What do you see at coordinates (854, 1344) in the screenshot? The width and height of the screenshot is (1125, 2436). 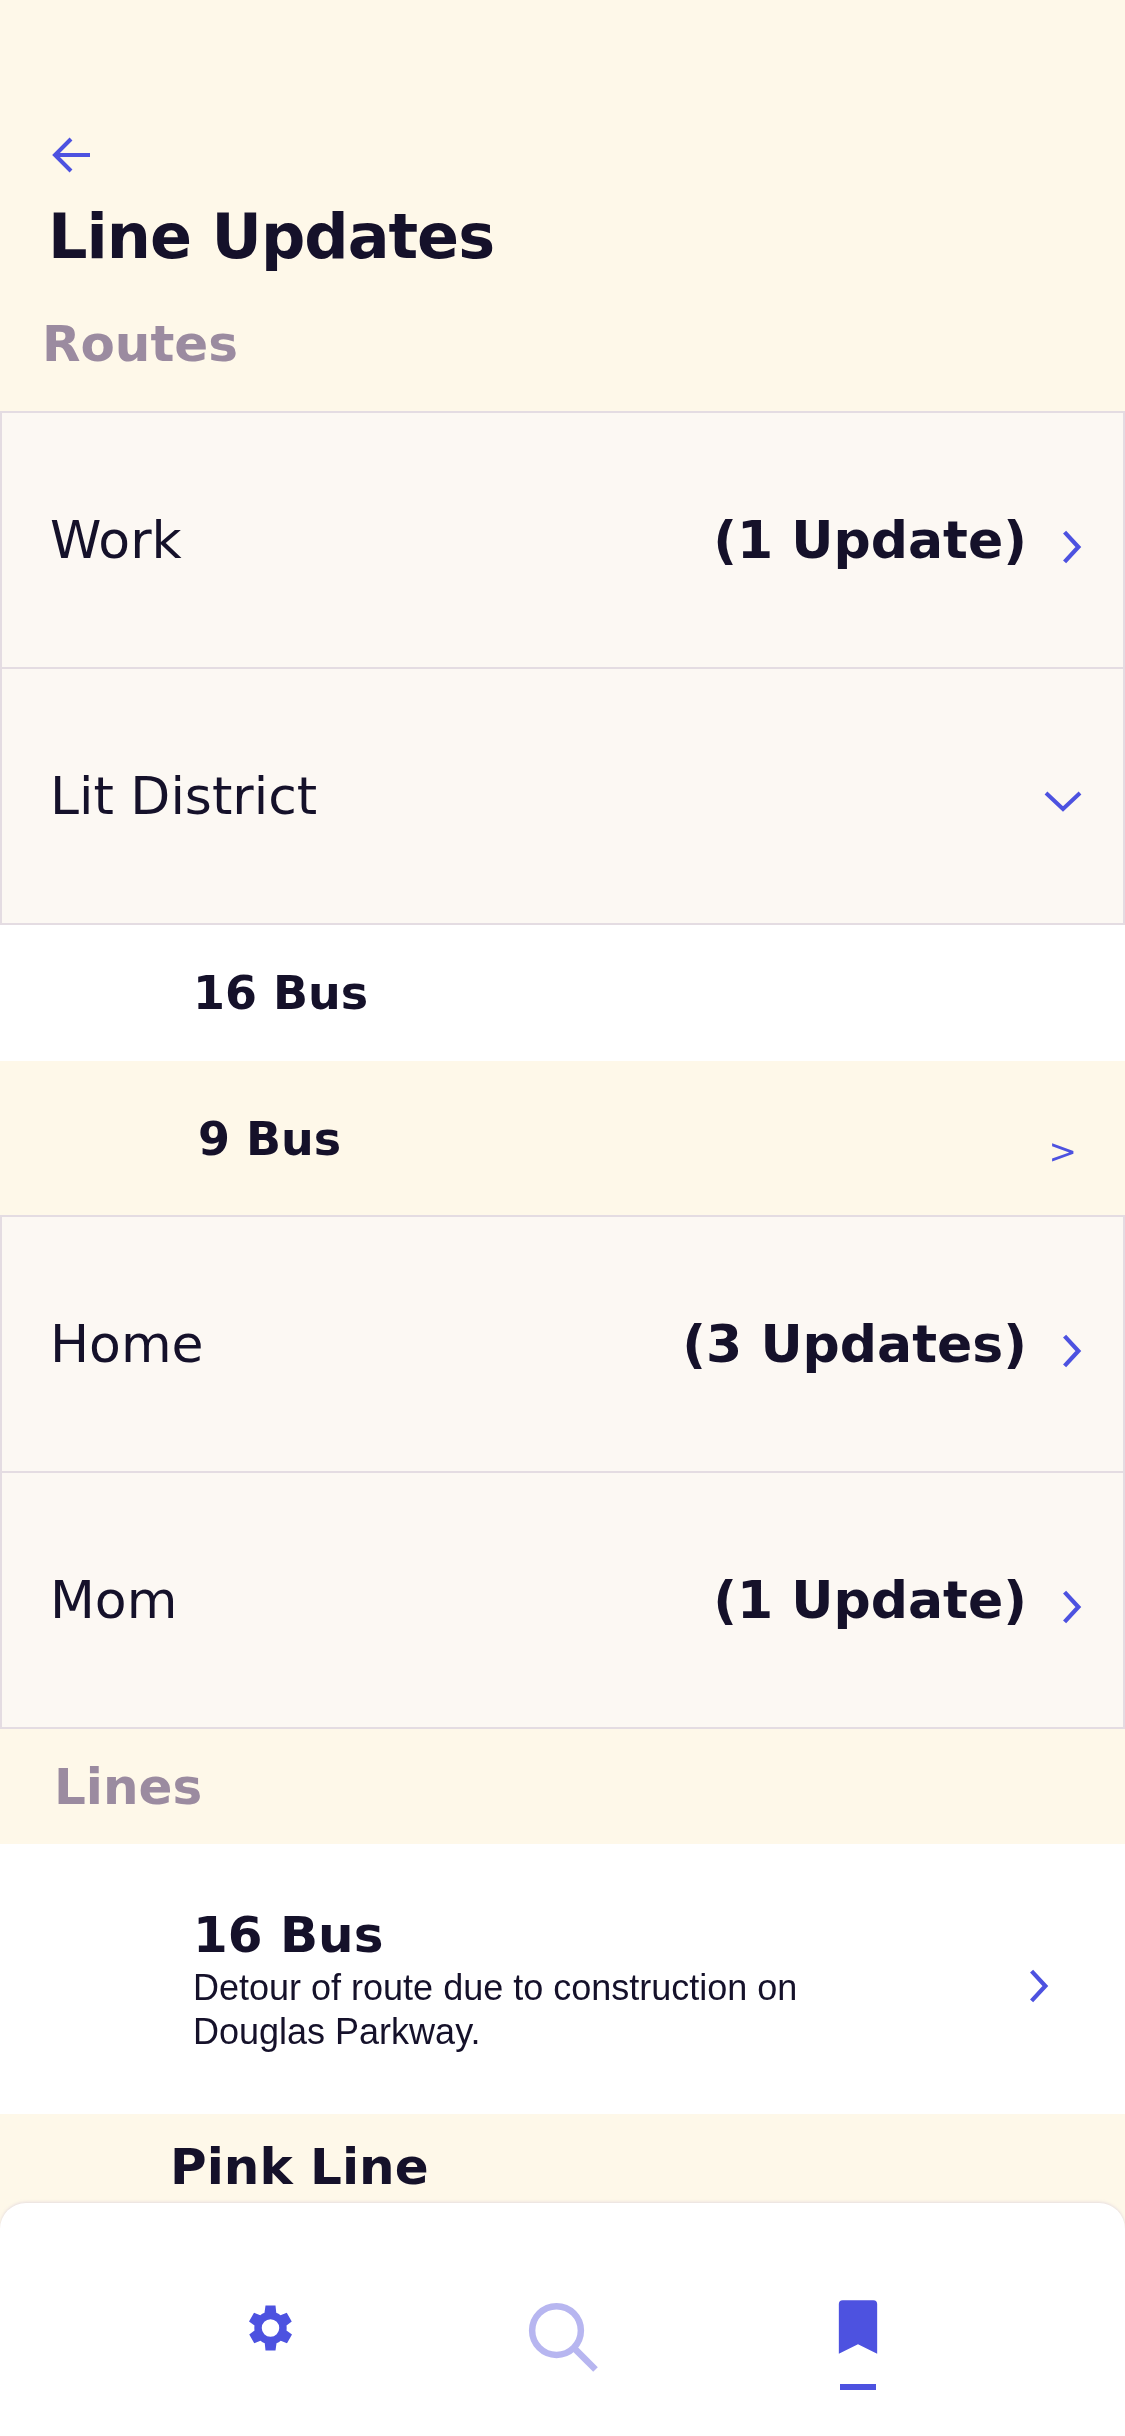 I see `update-count: (3 Updates)` at bounding box center [854, 1344].